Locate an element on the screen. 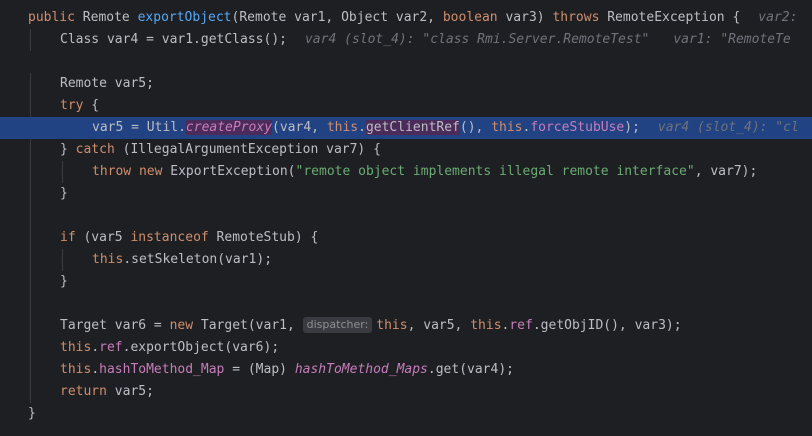 The width and height of the screenshot is (812, 436). keyword-throw: throw is located at coordinates (112, 171).